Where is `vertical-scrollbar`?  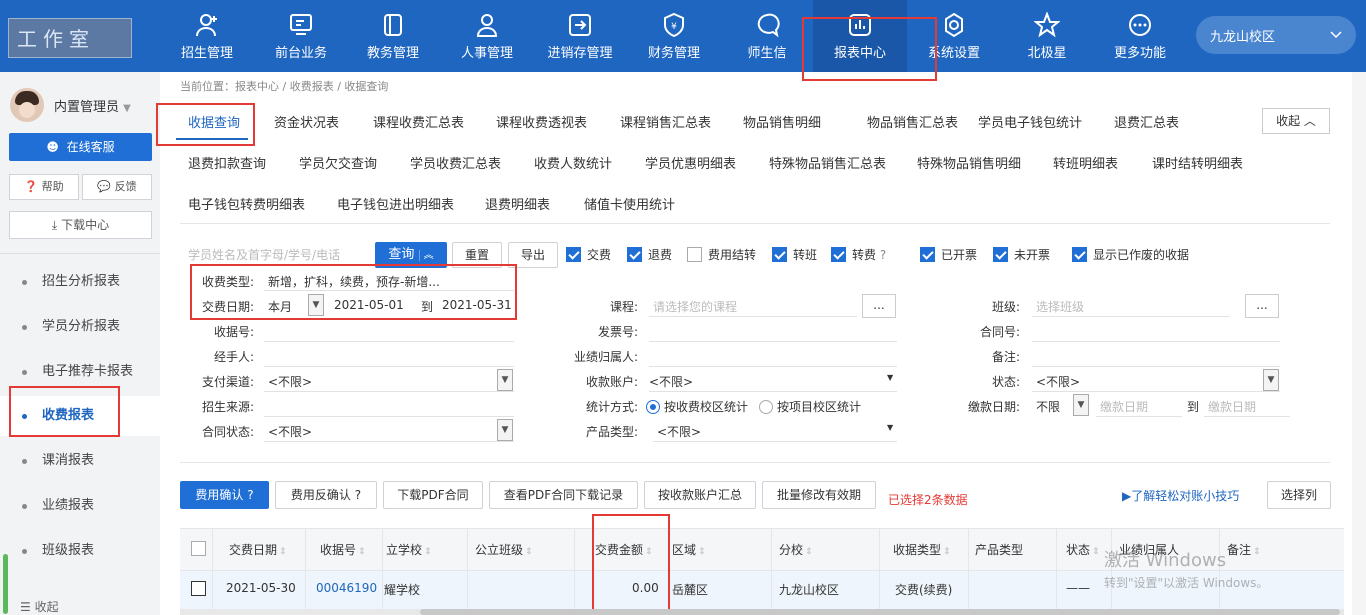
vertical-scrollbar is located at coordinates (1359, 343).